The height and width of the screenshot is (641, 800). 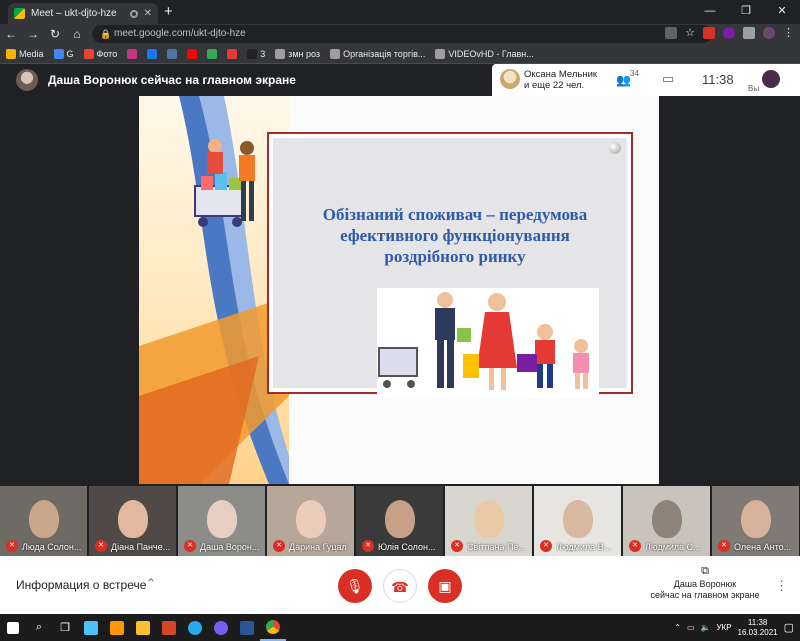 I want to click on task-view-icon: ❐, so click(x=65, y=627).